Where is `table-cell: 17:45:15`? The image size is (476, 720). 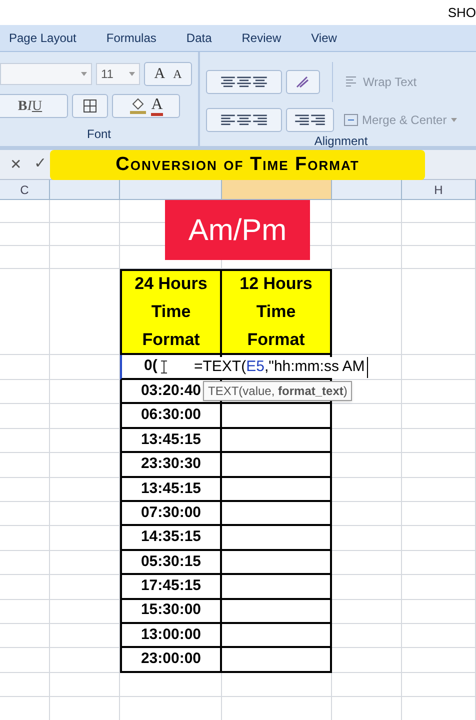 table-cell: 17:45:15 is located at coordinates (171, 587).